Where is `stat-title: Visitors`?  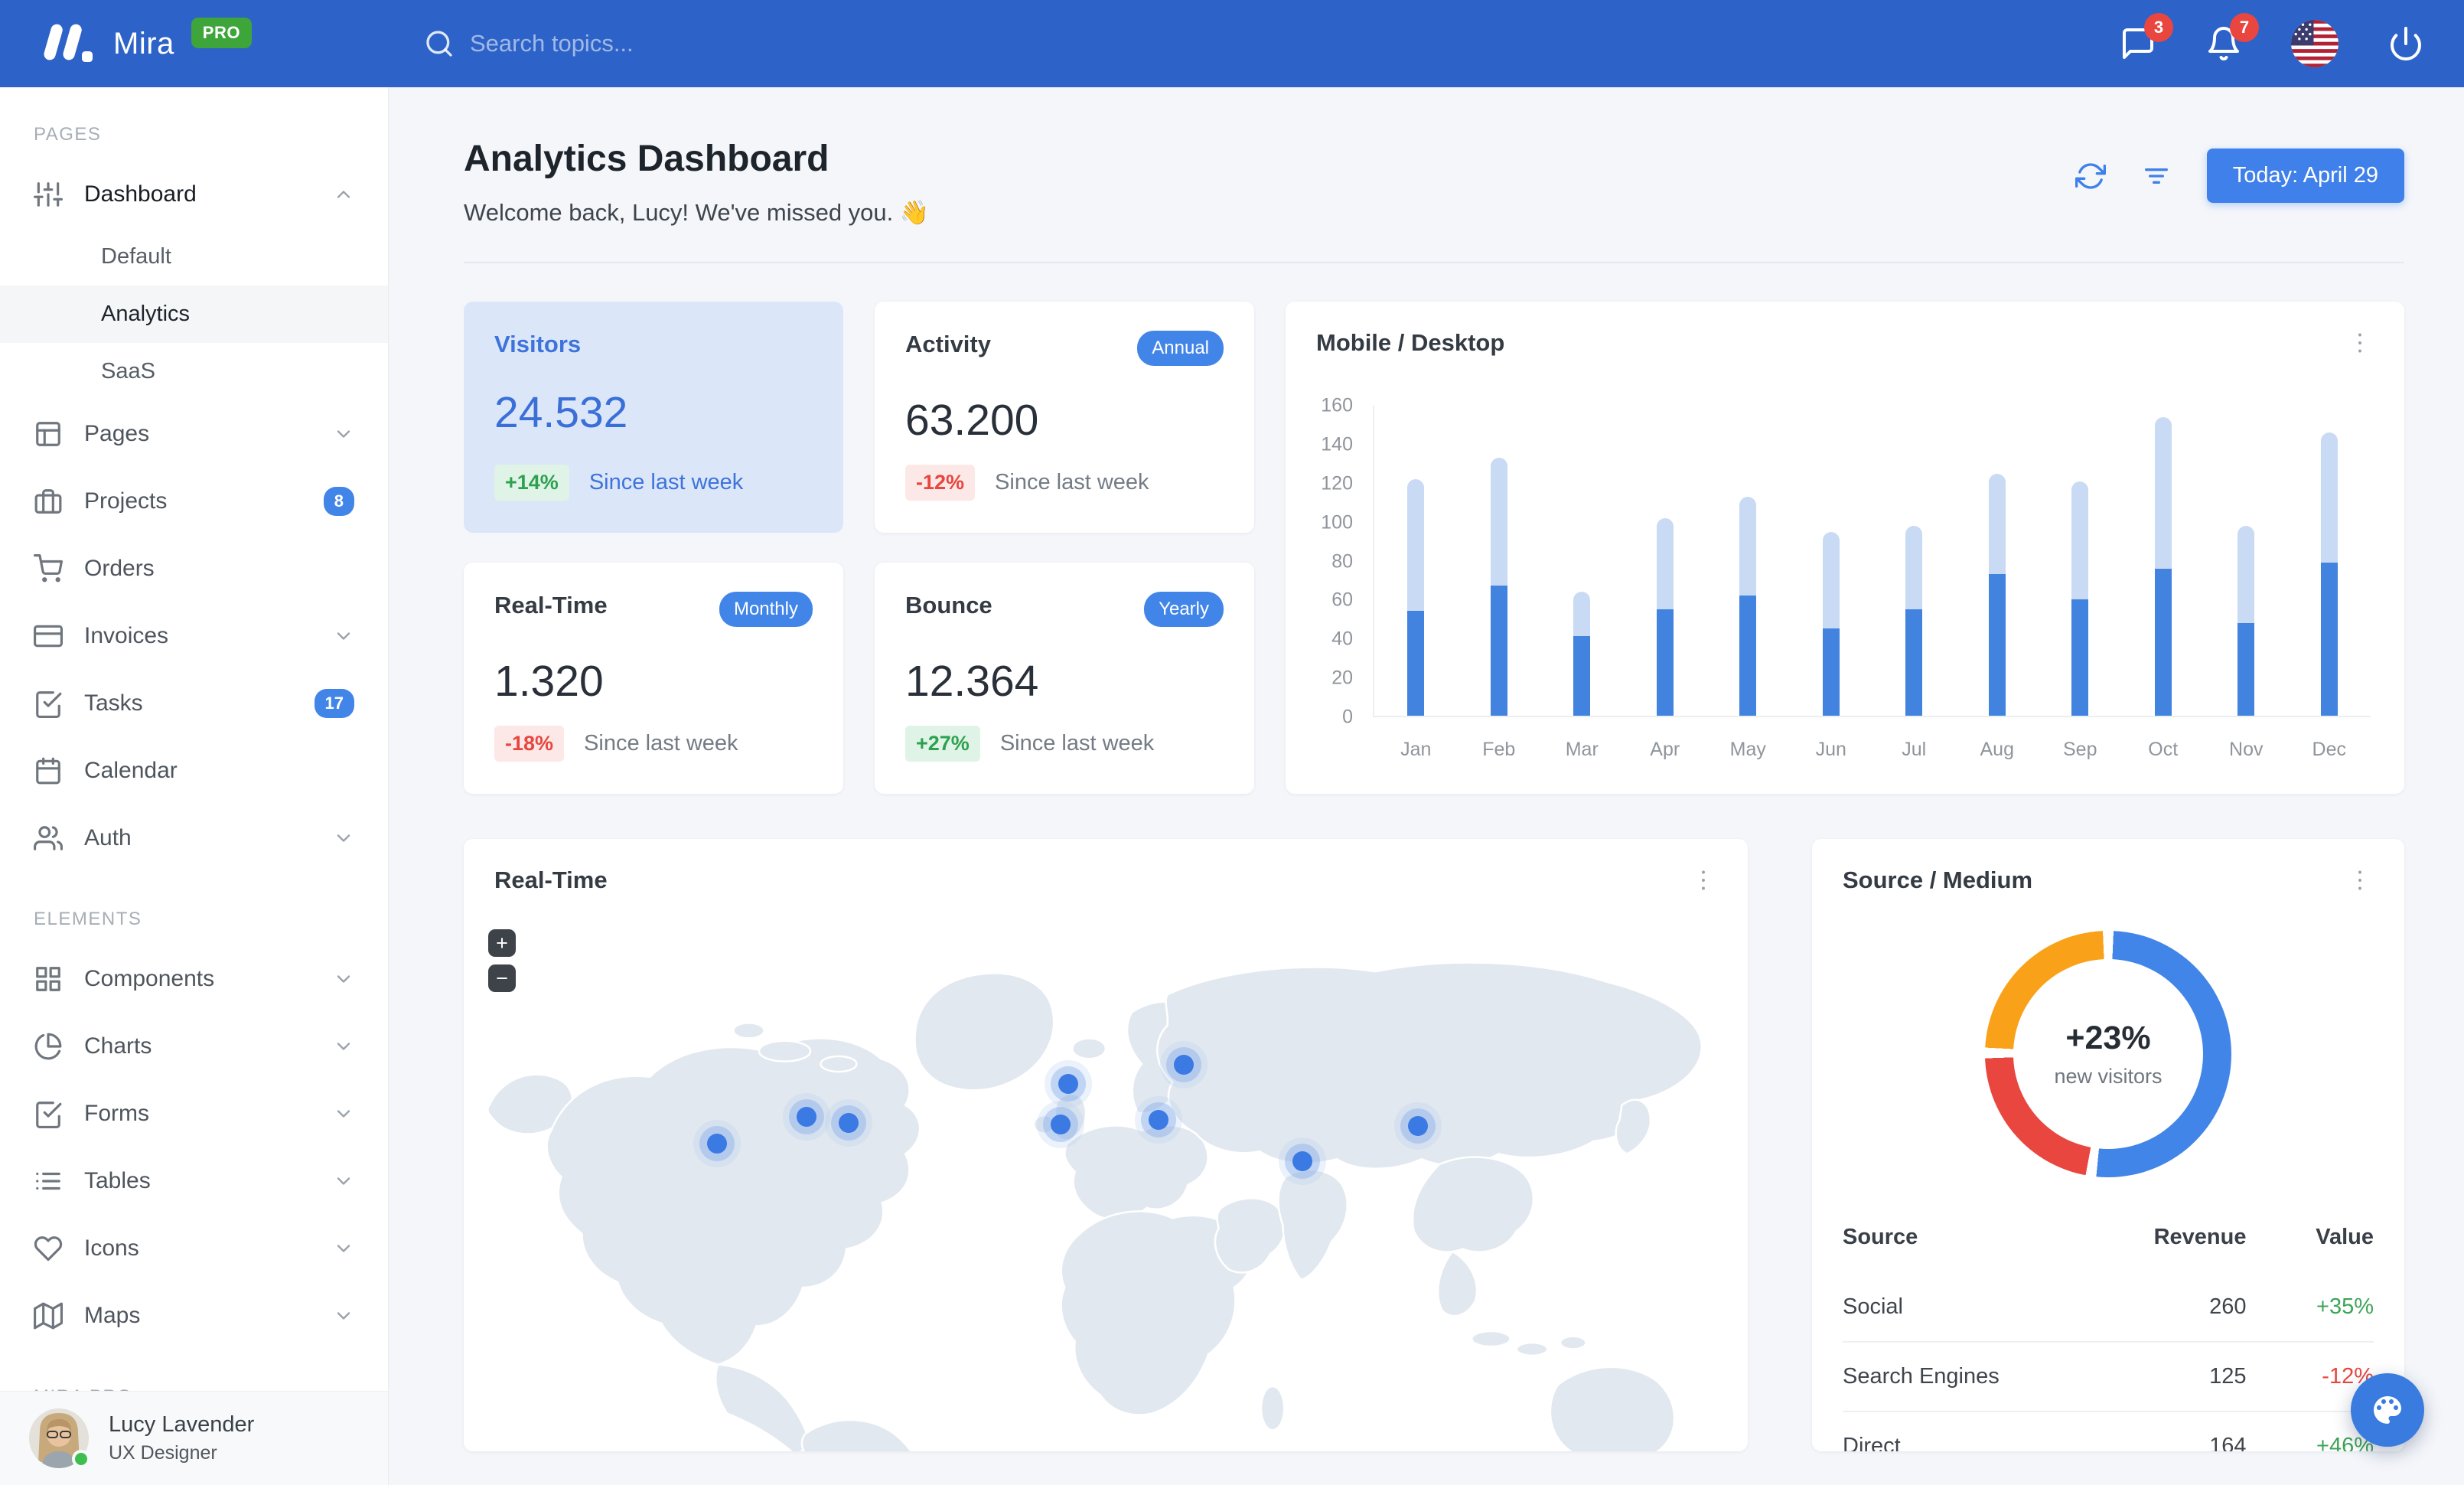
stat-title: Visitors is located at coordinates (538, 344).